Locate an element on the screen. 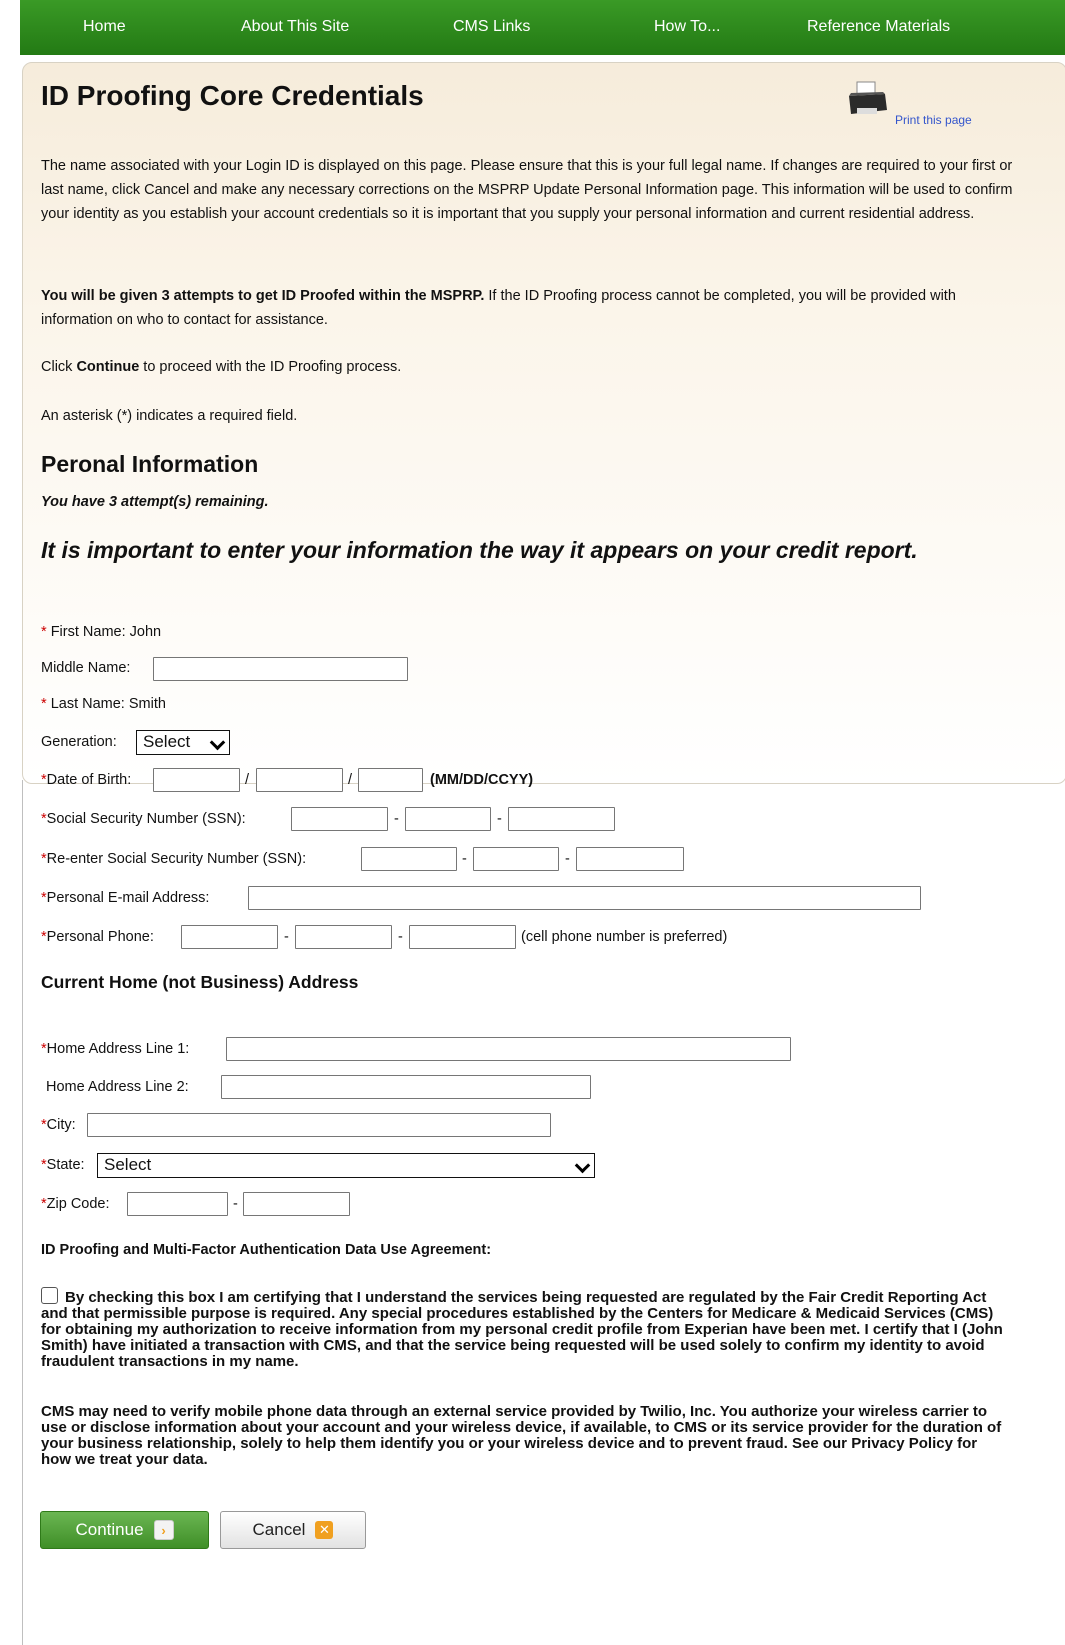 This screenshot has width=1065, height=1645. page-border is located at coordinates (22, 1212).